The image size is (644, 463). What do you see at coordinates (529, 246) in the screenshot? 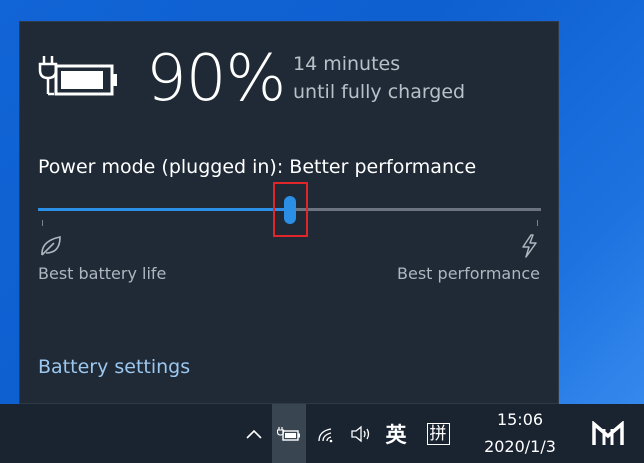
I see `lightning-bolt-icon` at bounding box center [529, 246].